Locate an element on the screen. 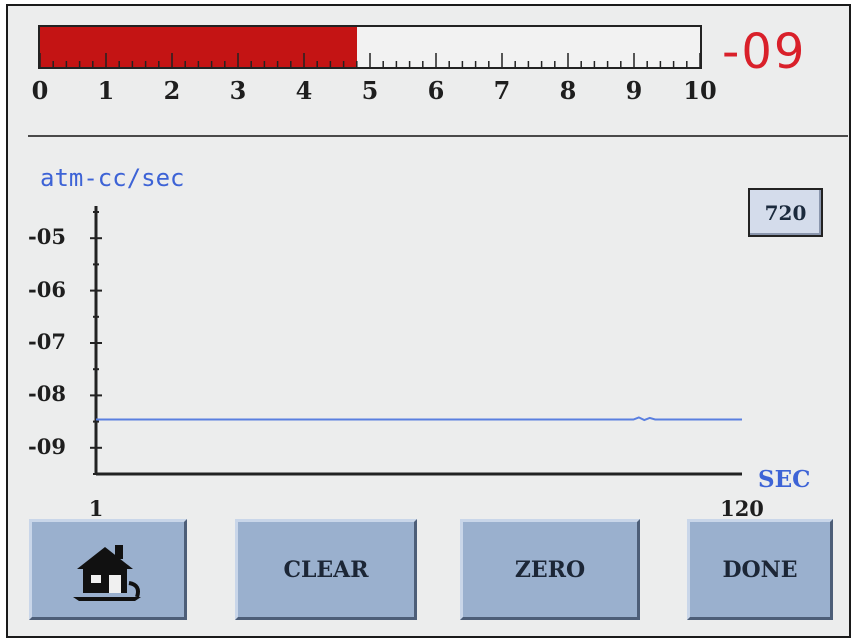 The image size is (859, 643). bar-meter-scale-label: 5 is located at coordinates (370, 90).